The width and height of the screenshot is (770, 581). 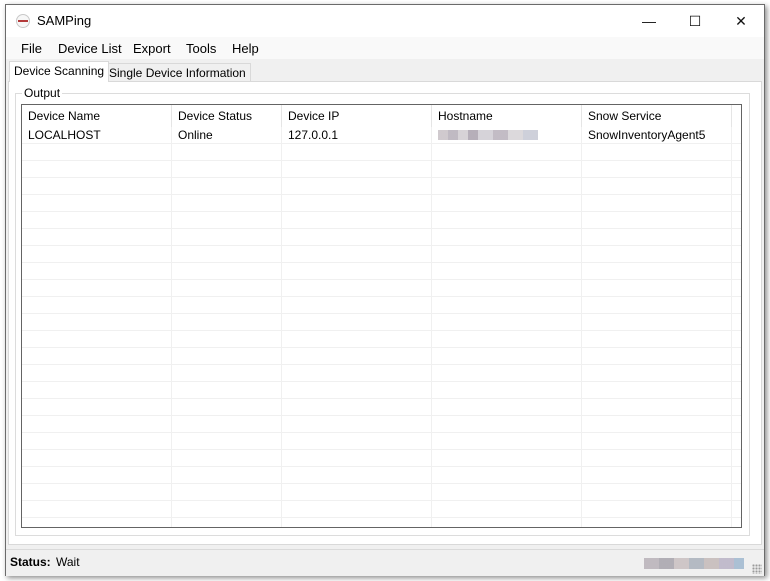 I want to click on tab-device-scanning: Device Scanning, so click(x=59, y=71).